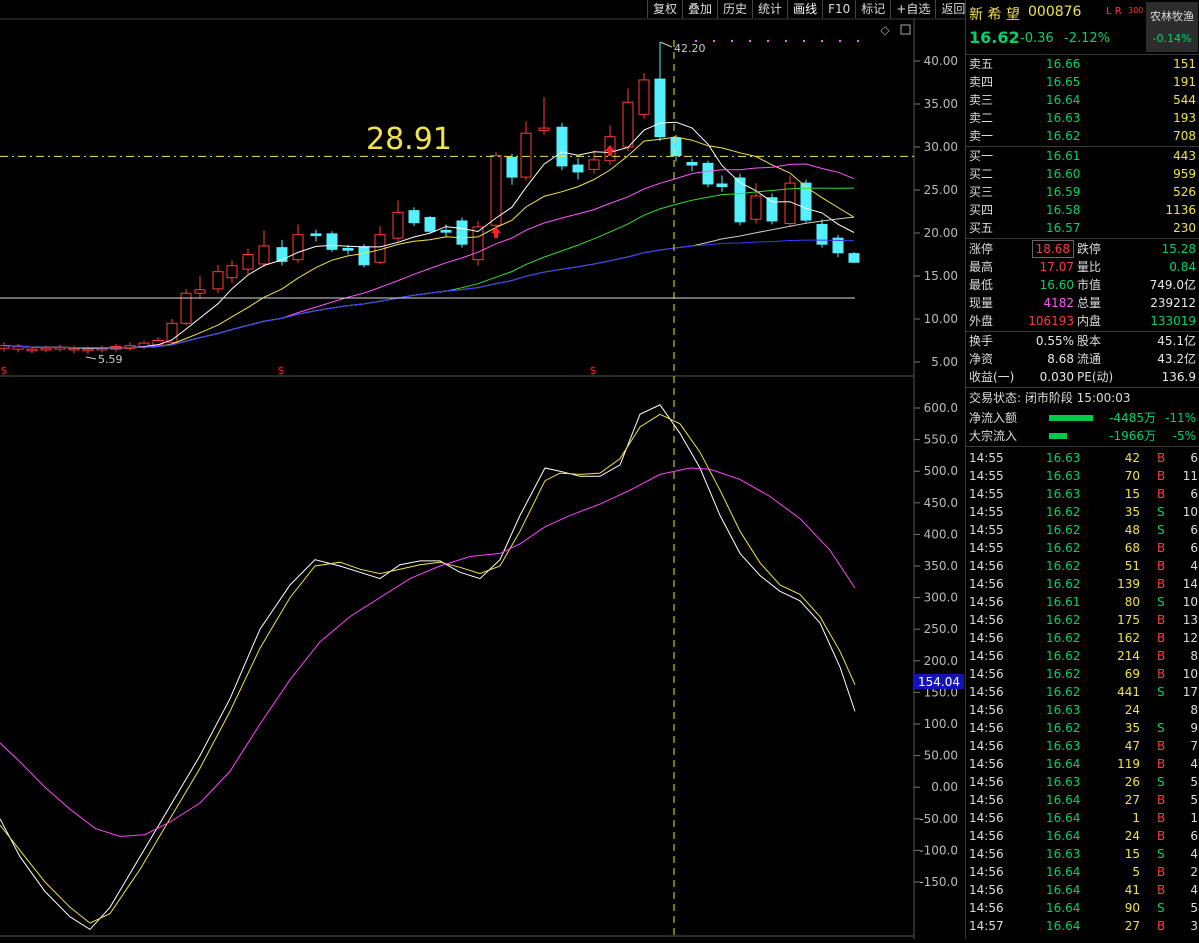 The width and height of the screenshot is (1199, 943). What do you see at coordinates (941, 147) in the screenshot?
I see `price-axis-label: 30.00` at bounding box center [941, 147].